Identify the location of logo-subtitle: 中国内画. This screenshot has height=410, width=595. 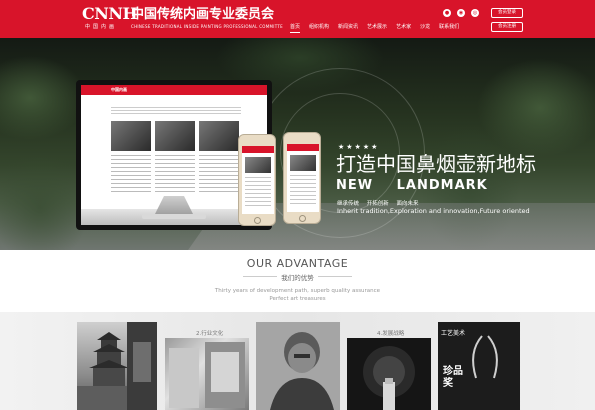
(101, 27).